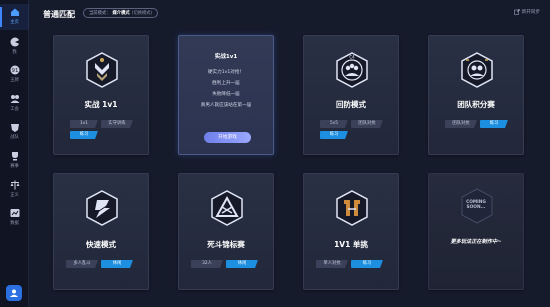 This screenshot has width=550, height=307. What do you see at coordinates (352, 208) in the screenshot?
I see `duel-badge-icon` at bounding box center [352, 208].